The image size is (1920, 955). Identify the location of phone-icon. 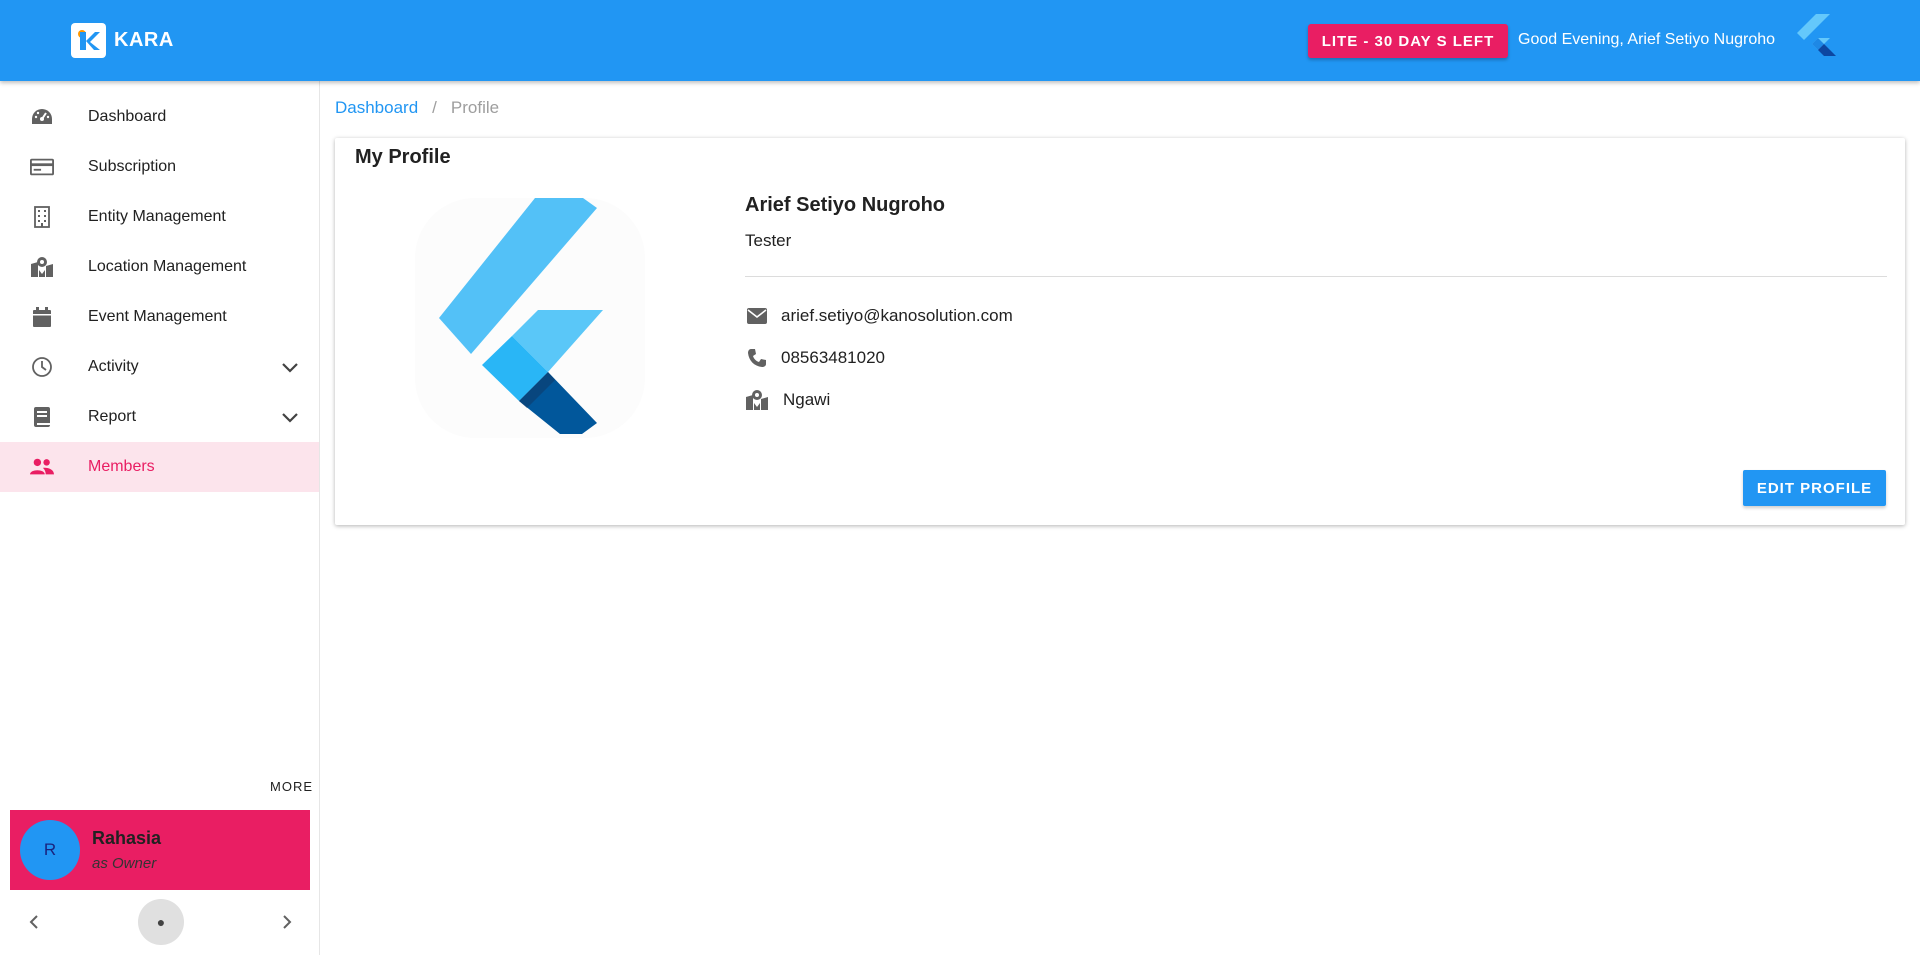
(757, 358).